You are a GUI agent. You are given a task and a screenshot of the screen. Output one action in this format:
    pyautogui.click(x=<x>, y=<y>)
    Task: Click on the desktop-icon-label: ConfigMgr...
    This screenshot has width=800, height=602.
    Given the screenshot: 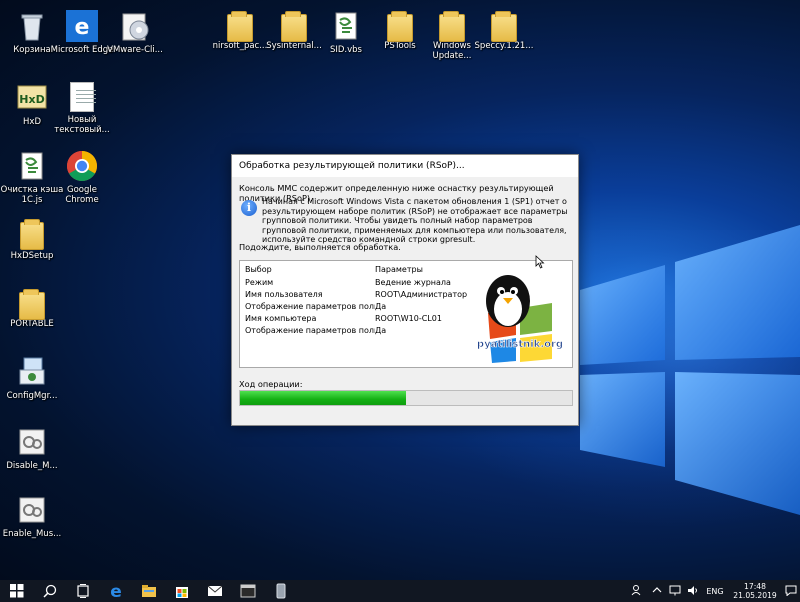 What is the action you would take?
    pyautogui.click(x=32, y=396)
    